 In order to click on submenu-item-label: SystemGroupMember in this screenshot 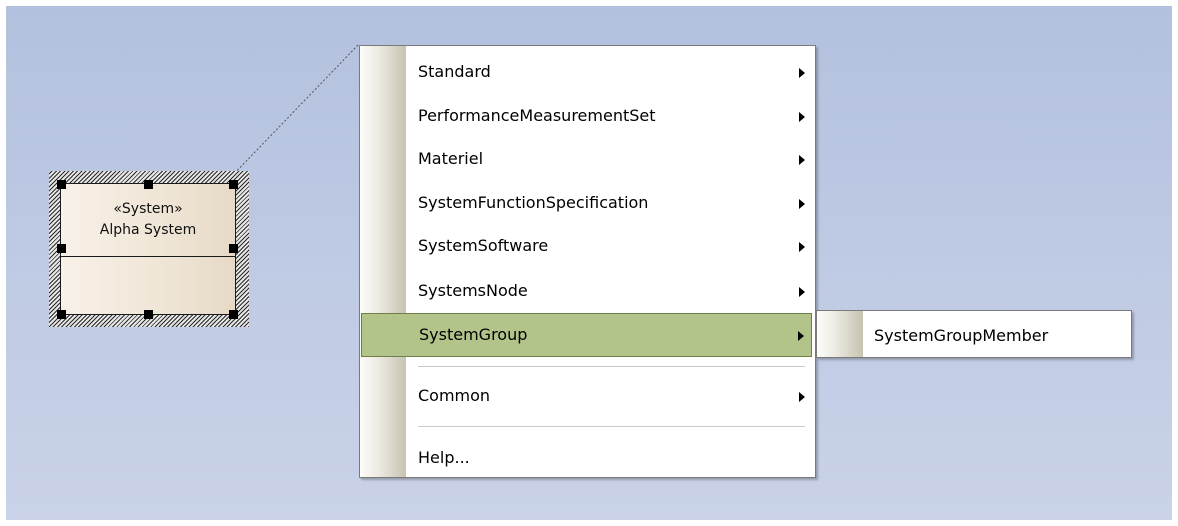, I will do `click(961, 335)`.